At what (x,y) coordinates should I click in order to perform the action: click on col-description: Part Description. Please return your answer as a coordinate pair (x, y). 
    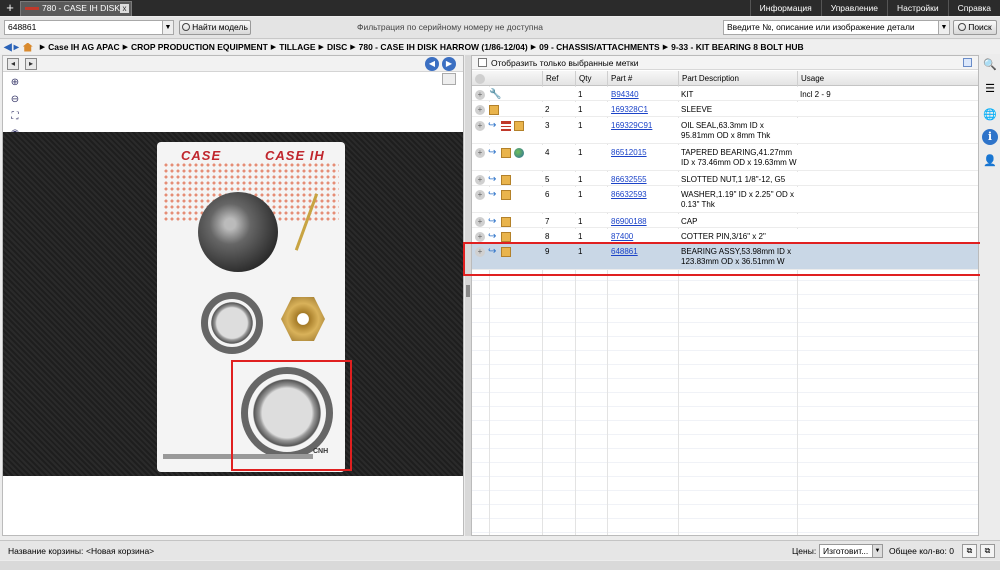
    Looking at the image, I should click on (737, 78).